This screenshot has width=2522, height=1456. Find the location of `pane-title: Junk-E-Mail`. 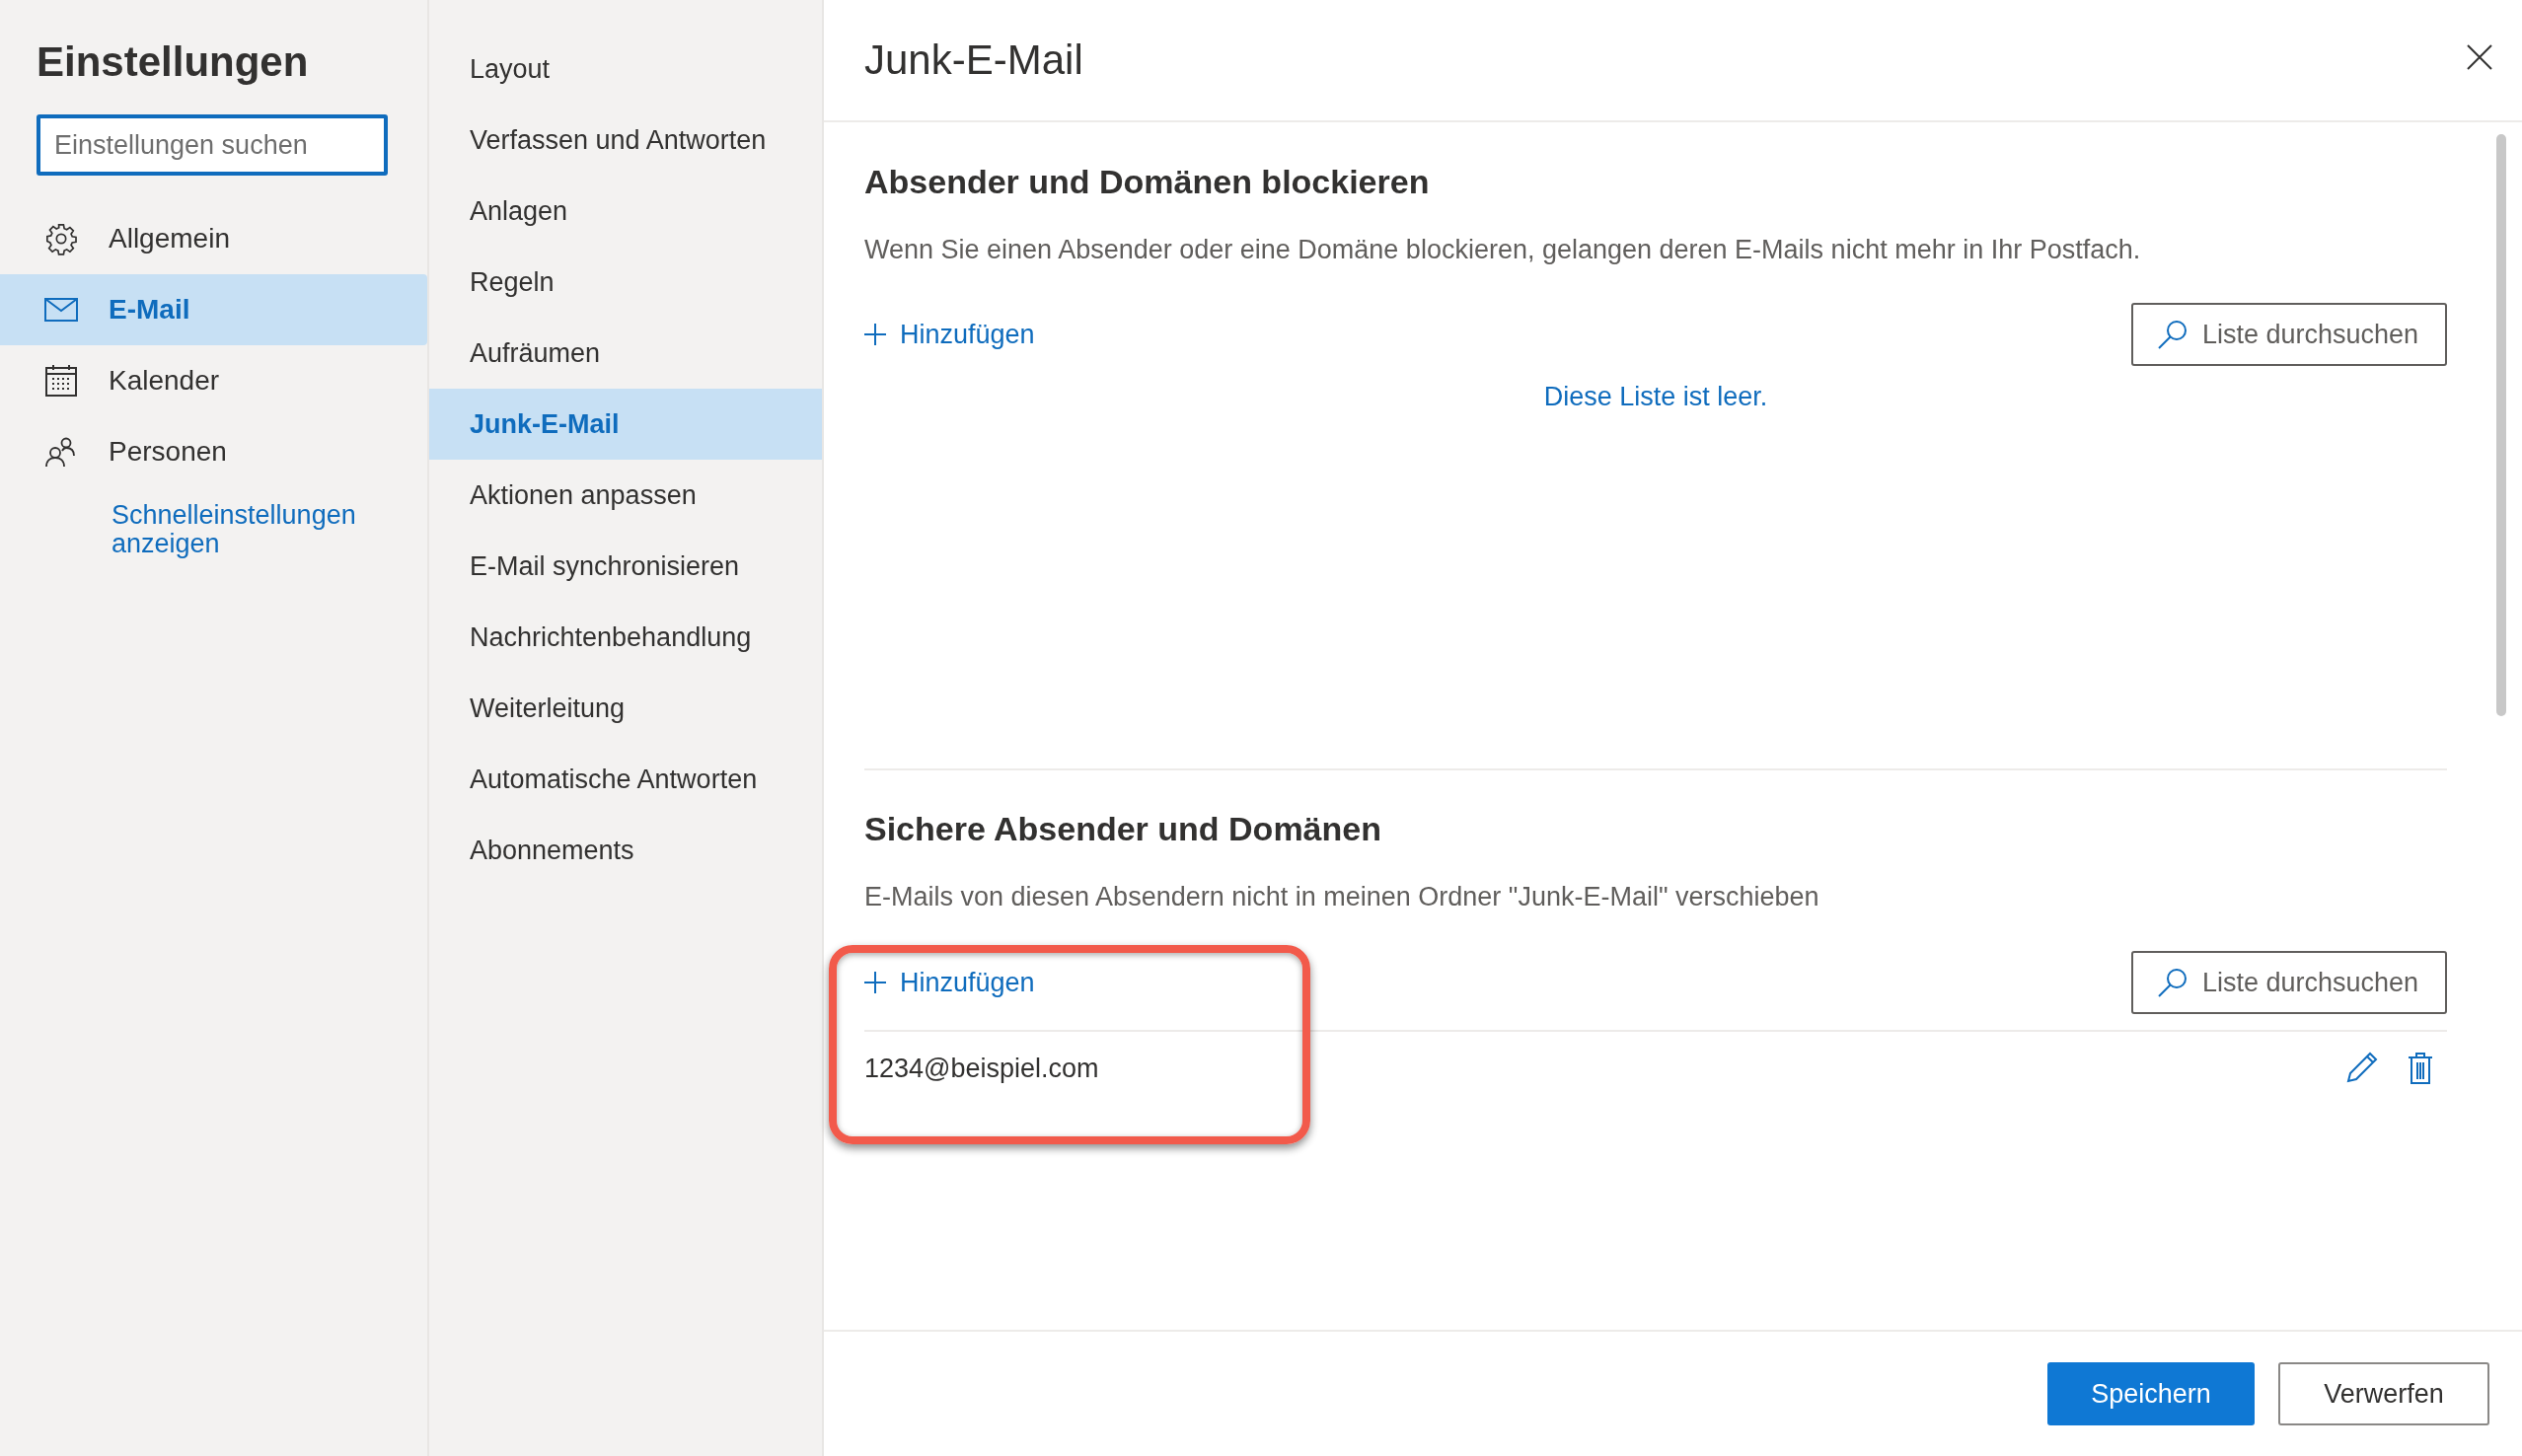

pane-title: Junk-E-Mail is located at coordinates (973, 60).